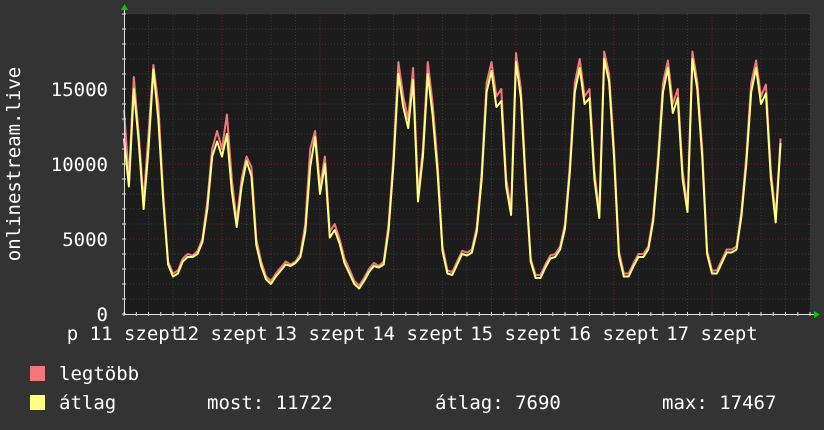 The height and width of the screenshot is (430, 824). I want to click on stat-average: átlag: 7690, so click(498, 403).